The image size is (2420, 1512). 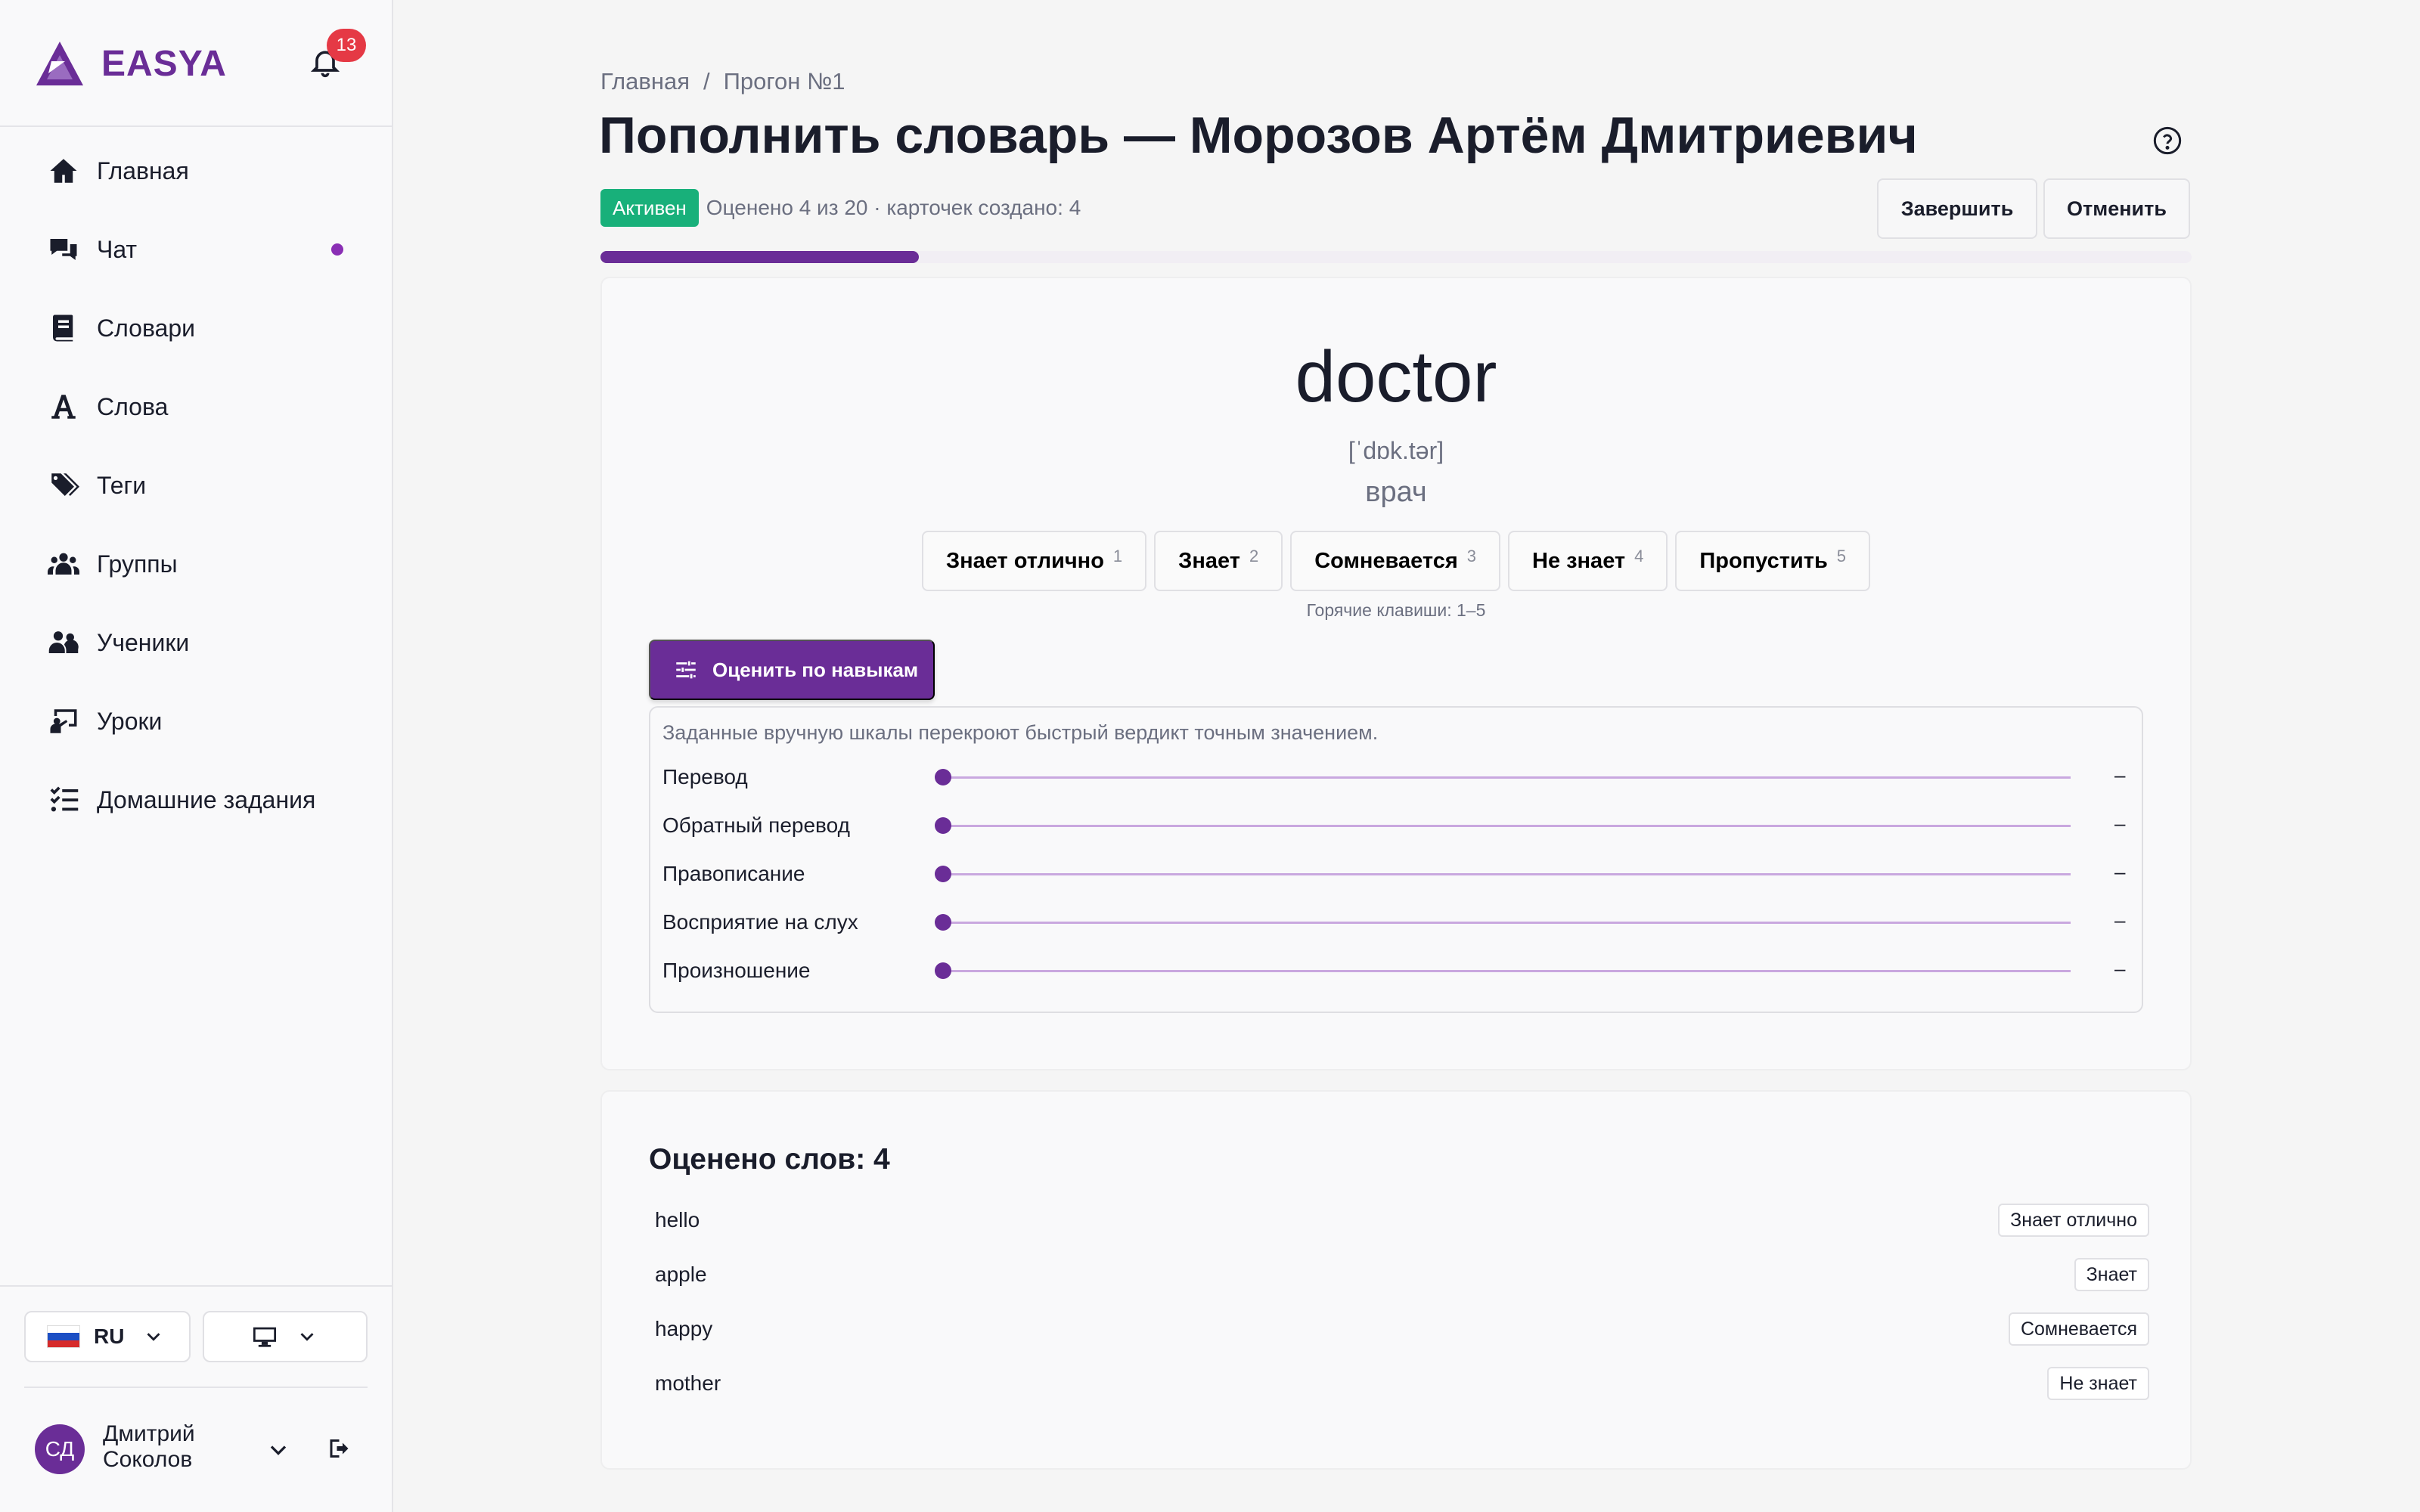 I want to click on help-icon, so click(x=2167, y=140).